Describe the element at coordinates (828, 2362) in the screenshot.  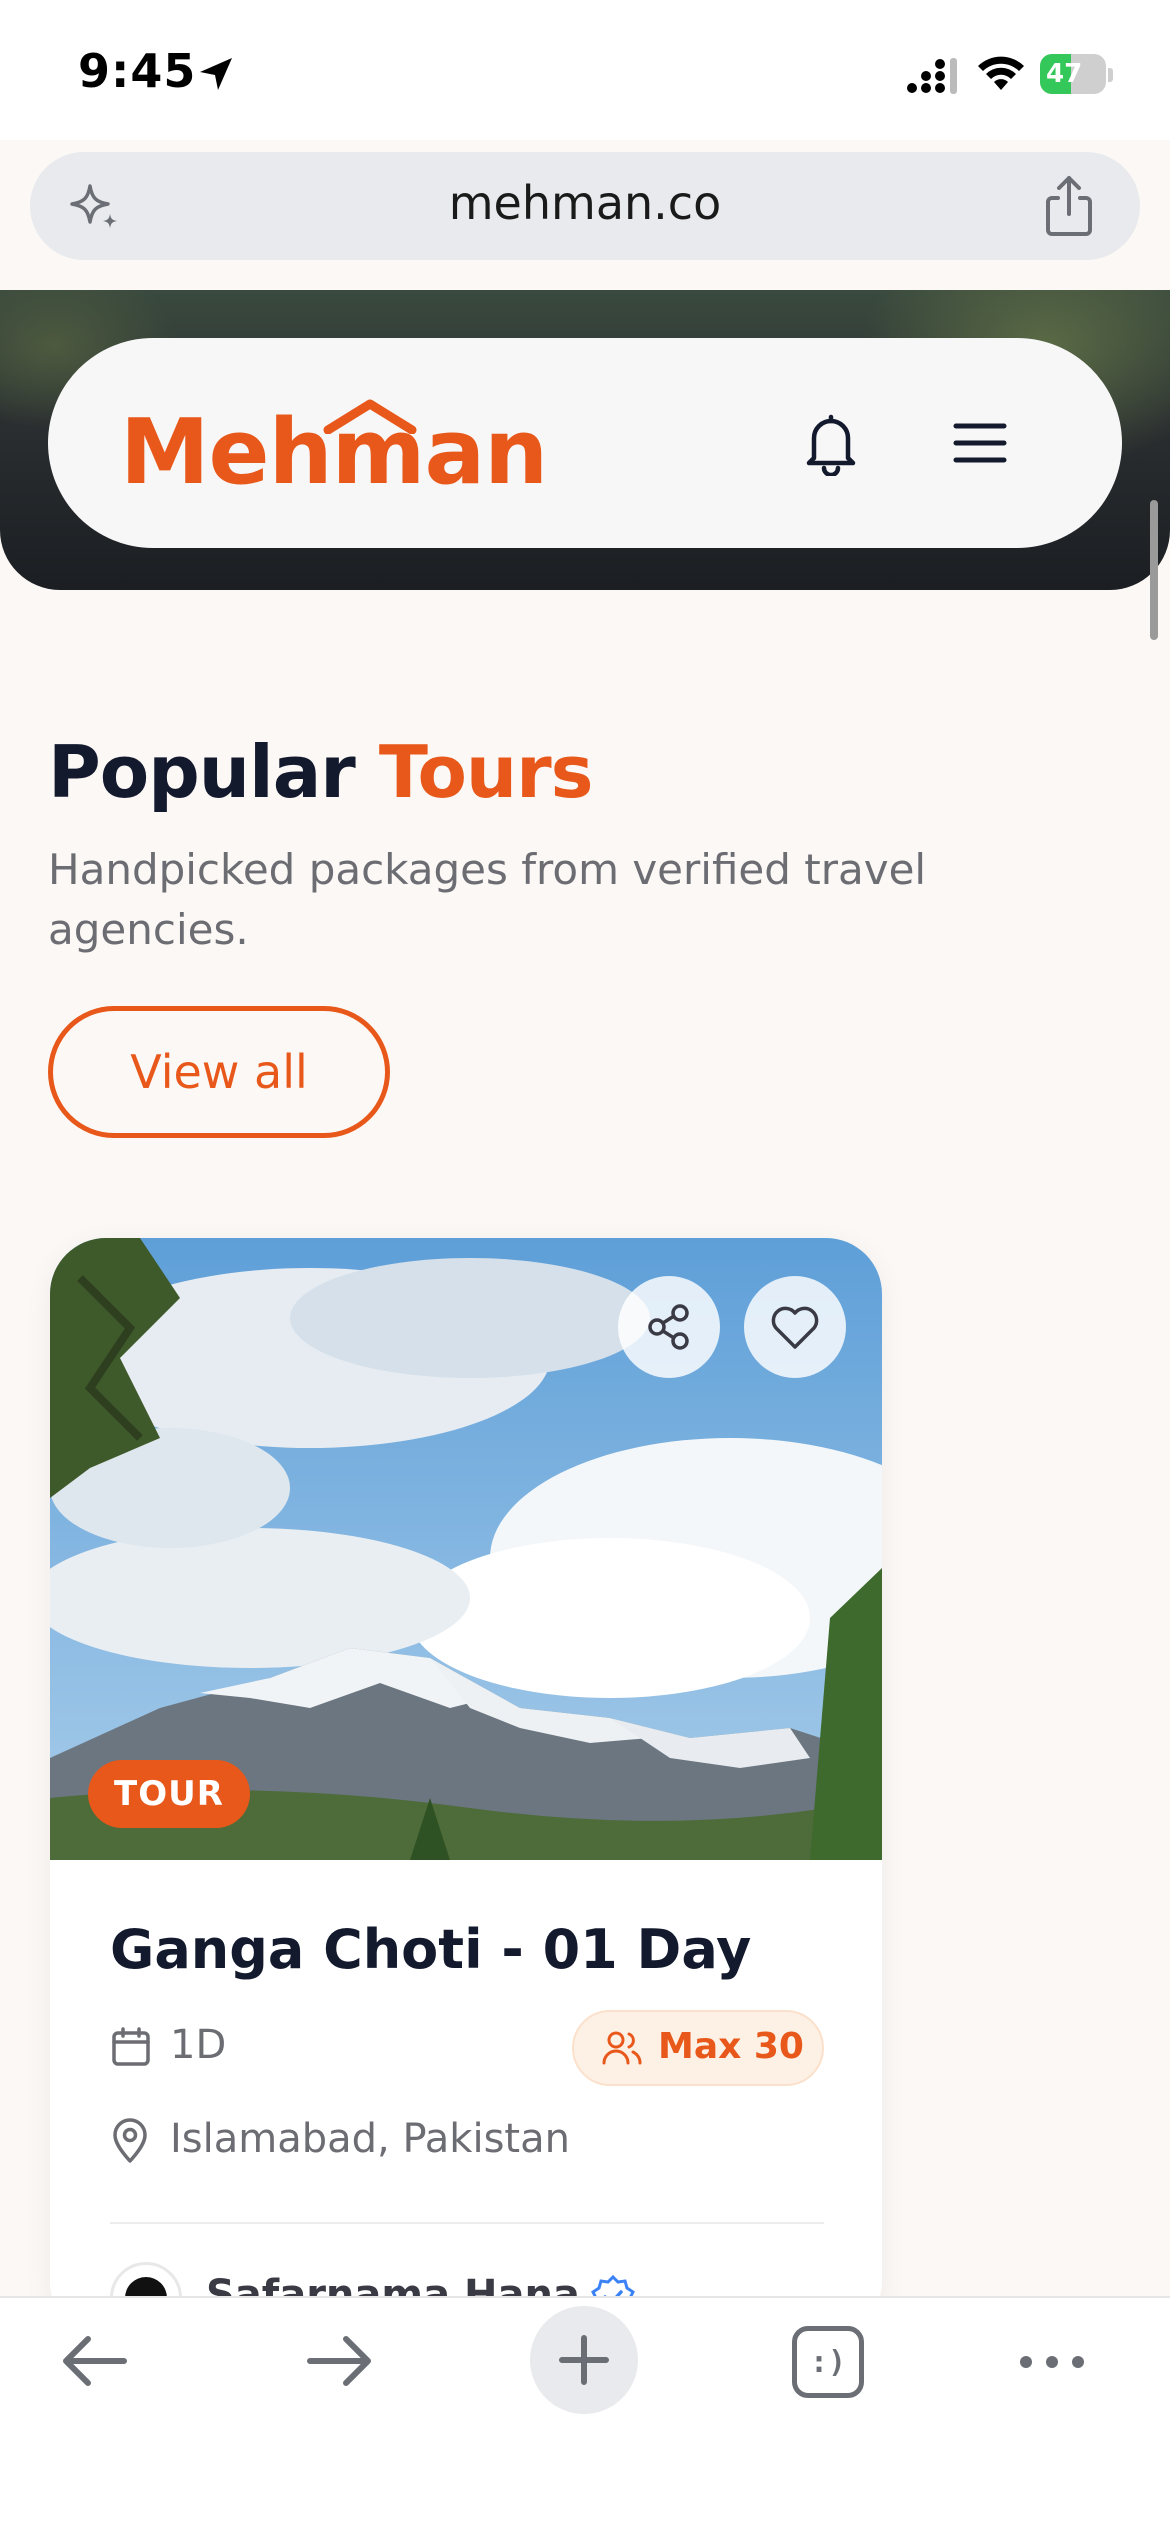
I see `tabs-icon: :)` at that location.